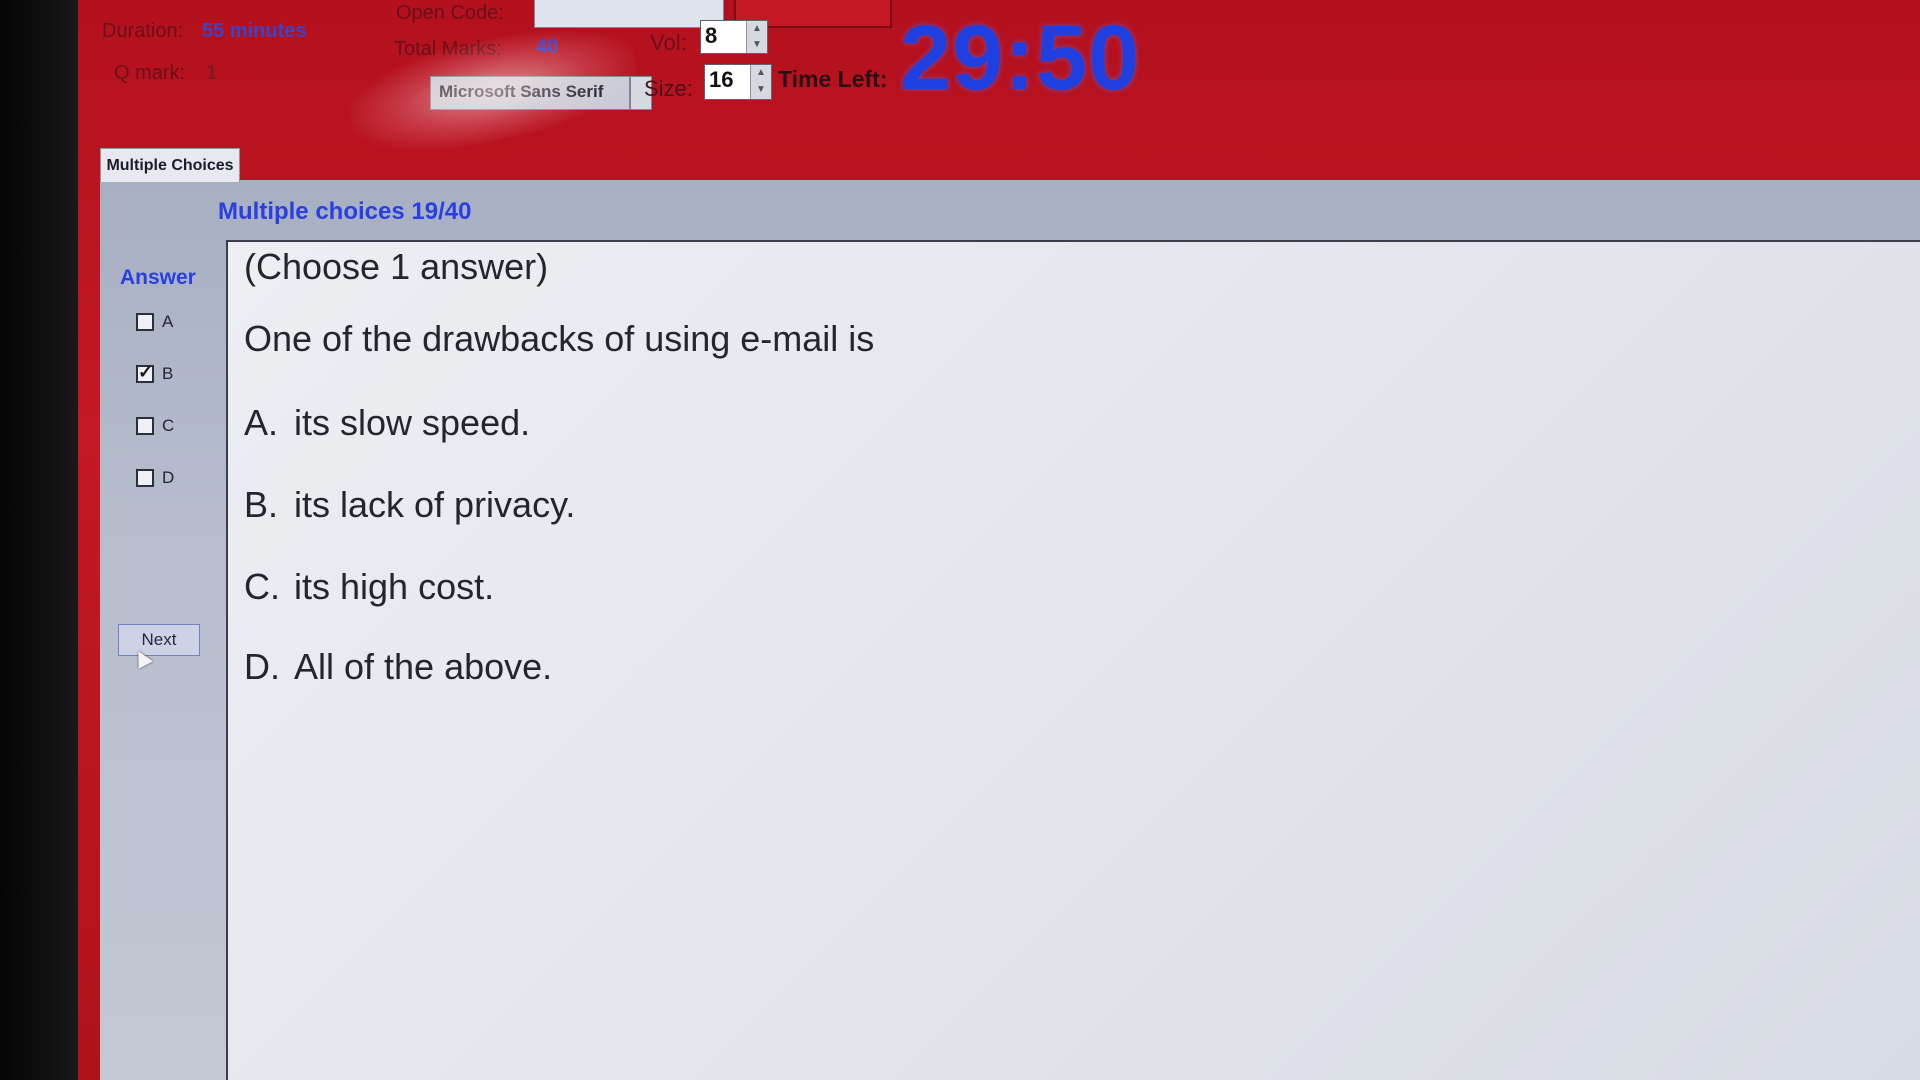 The width and height of the screenshot is (1920, 1080). Describe the element at coordinates (521, 91) in the screenshot. I see `font-select-value: Microsoft Sans Serif` at that location.